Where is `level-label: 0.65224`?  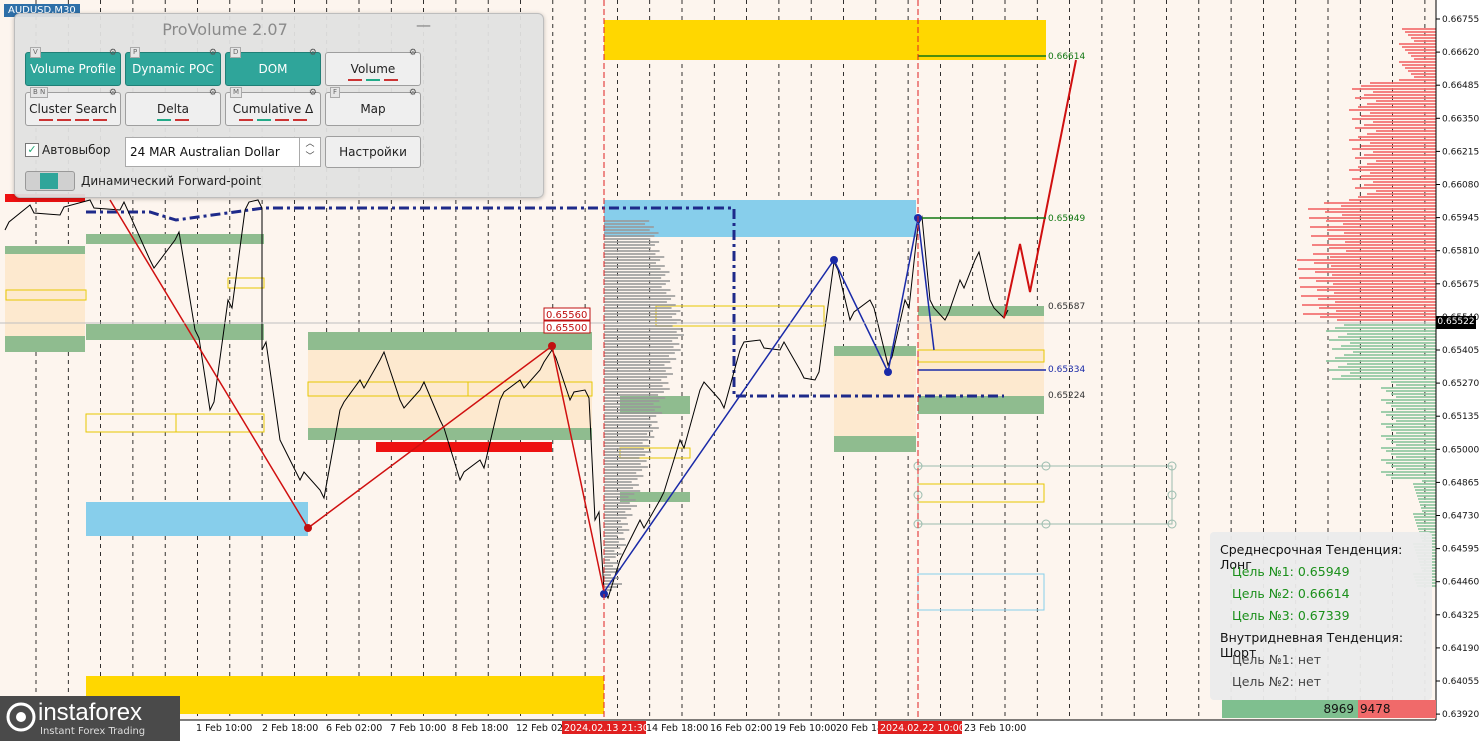 level-label: 0.65224 is located at coordinates (1066, 396).